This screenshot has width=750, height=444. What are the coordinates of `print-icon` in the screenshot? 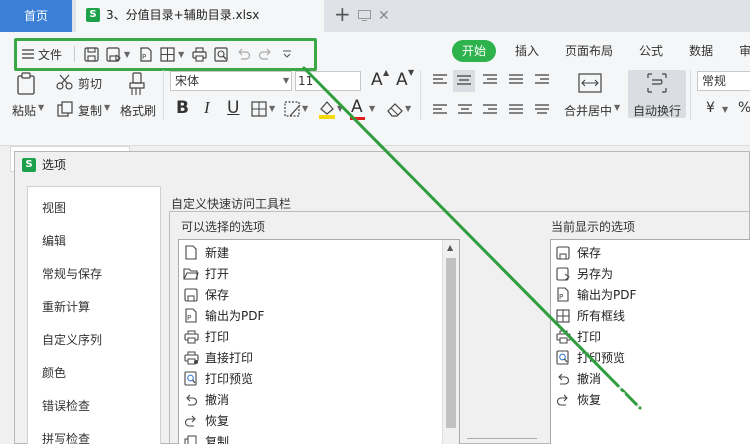 It's located at (191, 337).